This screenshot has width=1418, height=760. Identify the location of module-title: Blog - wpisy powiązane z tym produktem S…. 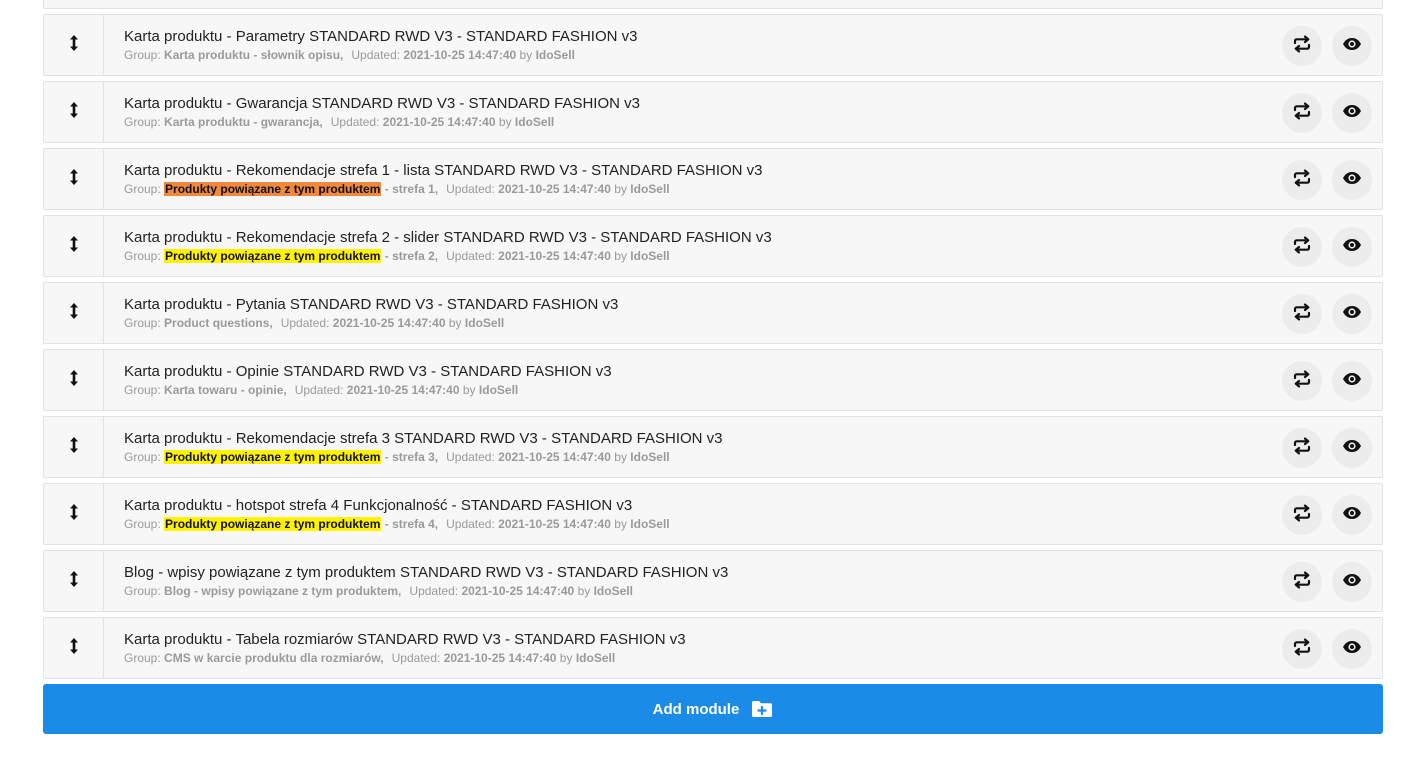
(426, 572).